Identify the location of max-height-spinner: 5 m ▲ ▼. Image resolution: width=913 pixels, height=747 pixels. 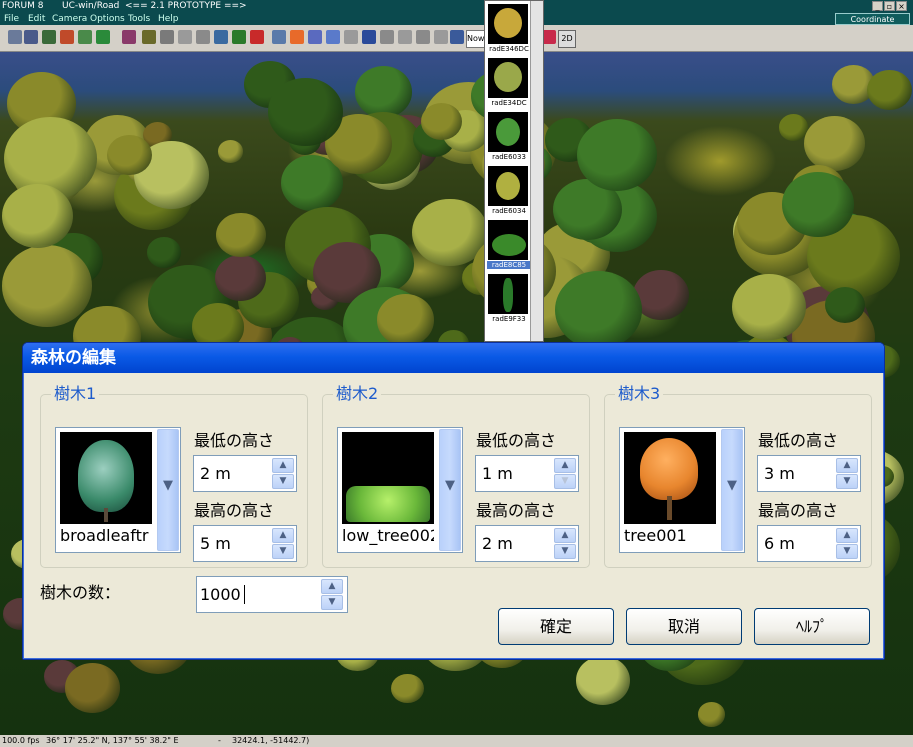
(245, 543).